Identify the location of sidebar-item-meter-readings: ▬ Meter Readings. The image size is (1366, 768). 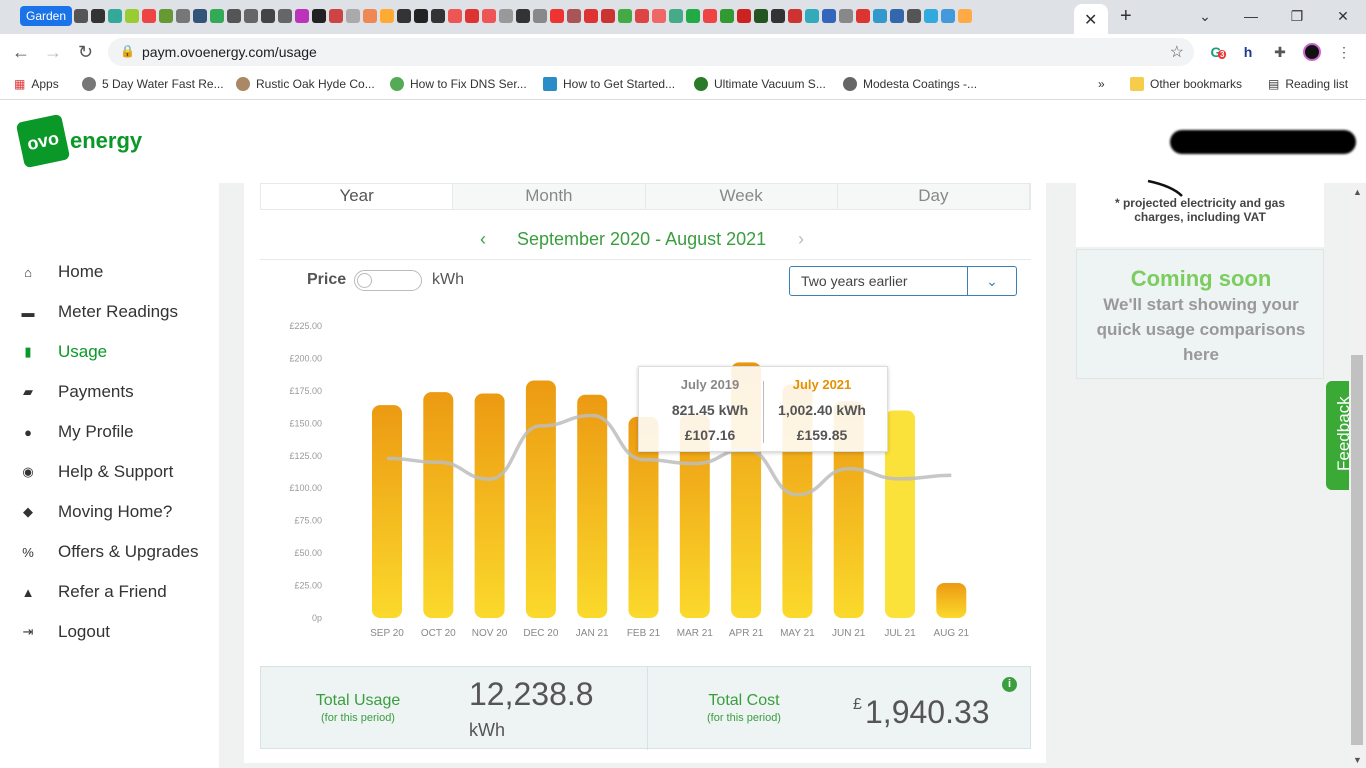
(99, 312).